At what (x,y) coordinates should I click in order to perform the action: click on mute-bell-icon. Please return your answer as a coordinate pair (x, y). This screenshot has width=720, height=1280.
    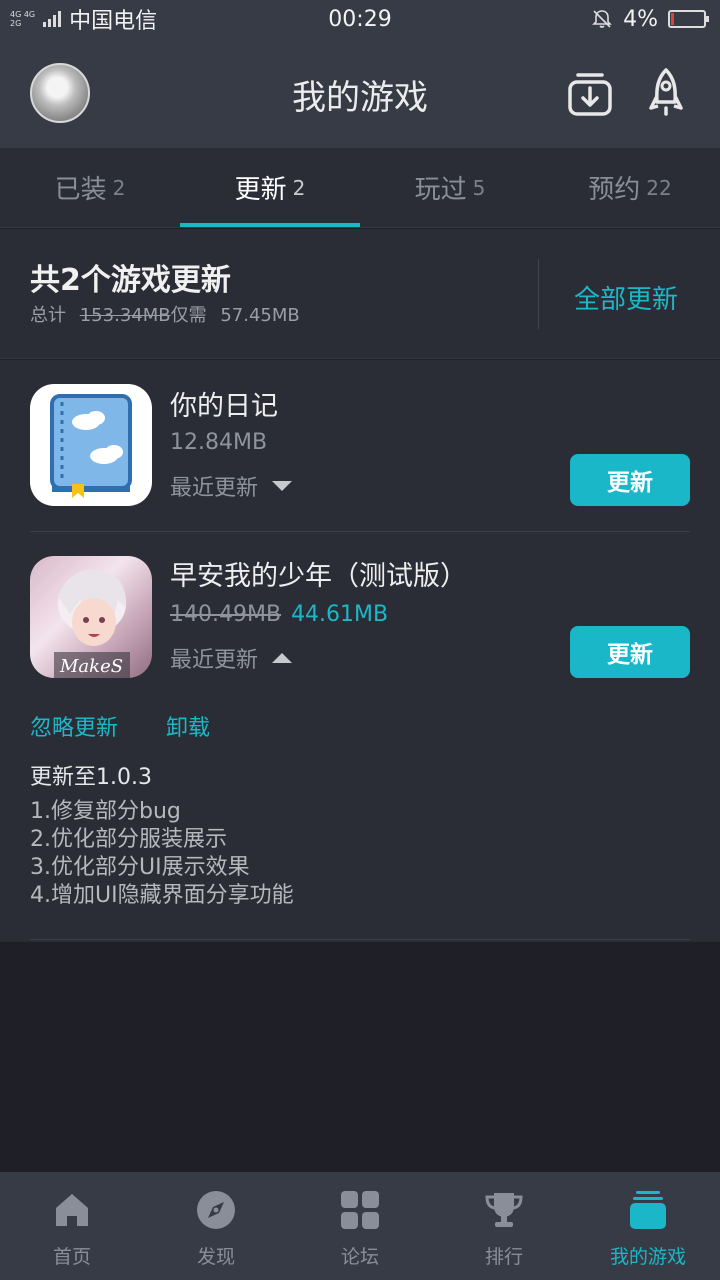
    Looking at the image, I should click on (602, 19).